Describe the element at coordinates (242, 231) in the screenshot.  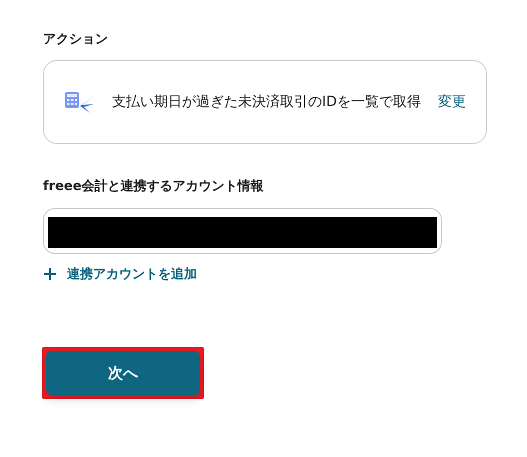
I see `account-field` at that location.